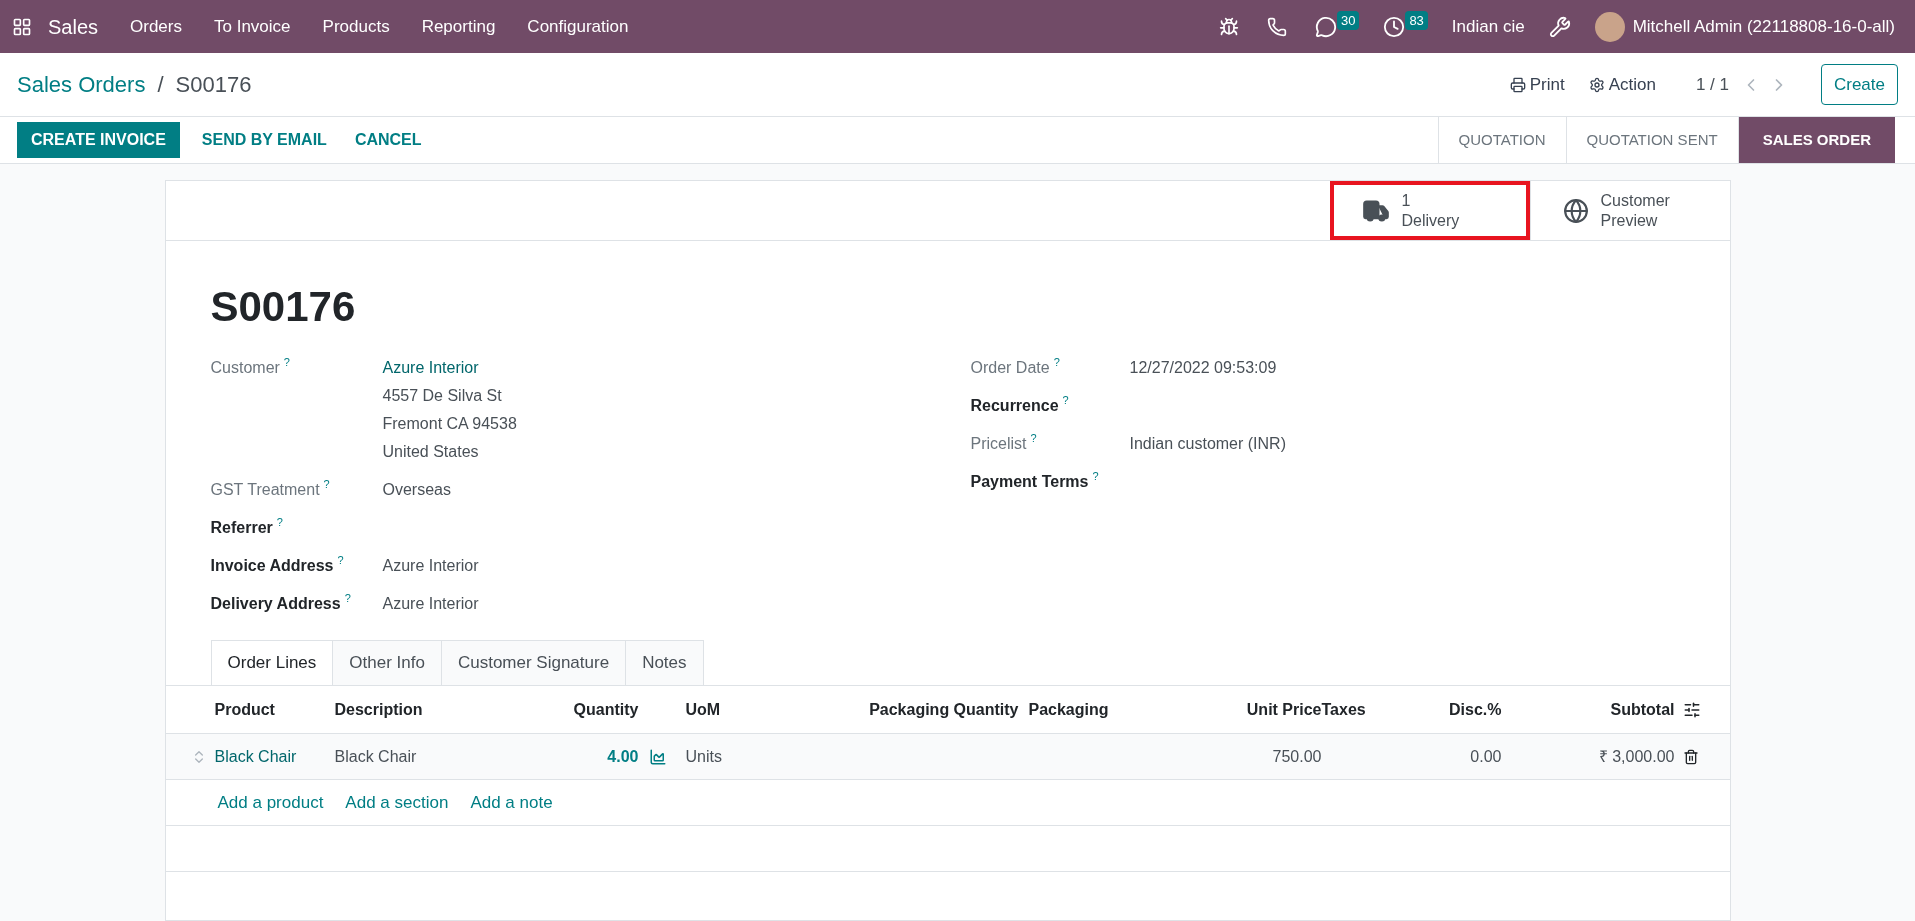  Describe the element at coordinates (245, 368) in the screenshot. I see `field-label: Customer` at that location.